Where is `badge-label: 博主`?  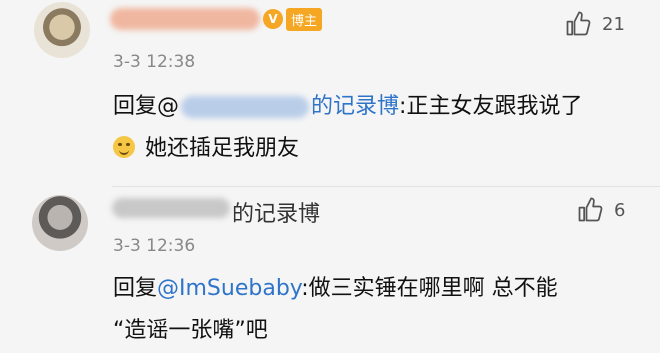
badge-label: 博主 is located at coordinates (304, 19).